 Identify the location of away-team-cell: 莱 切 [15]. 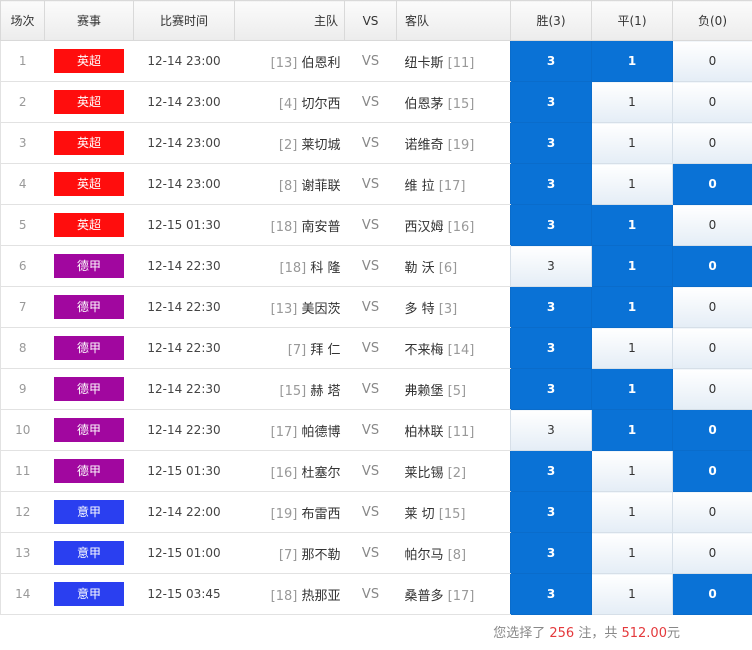
(453, 512).